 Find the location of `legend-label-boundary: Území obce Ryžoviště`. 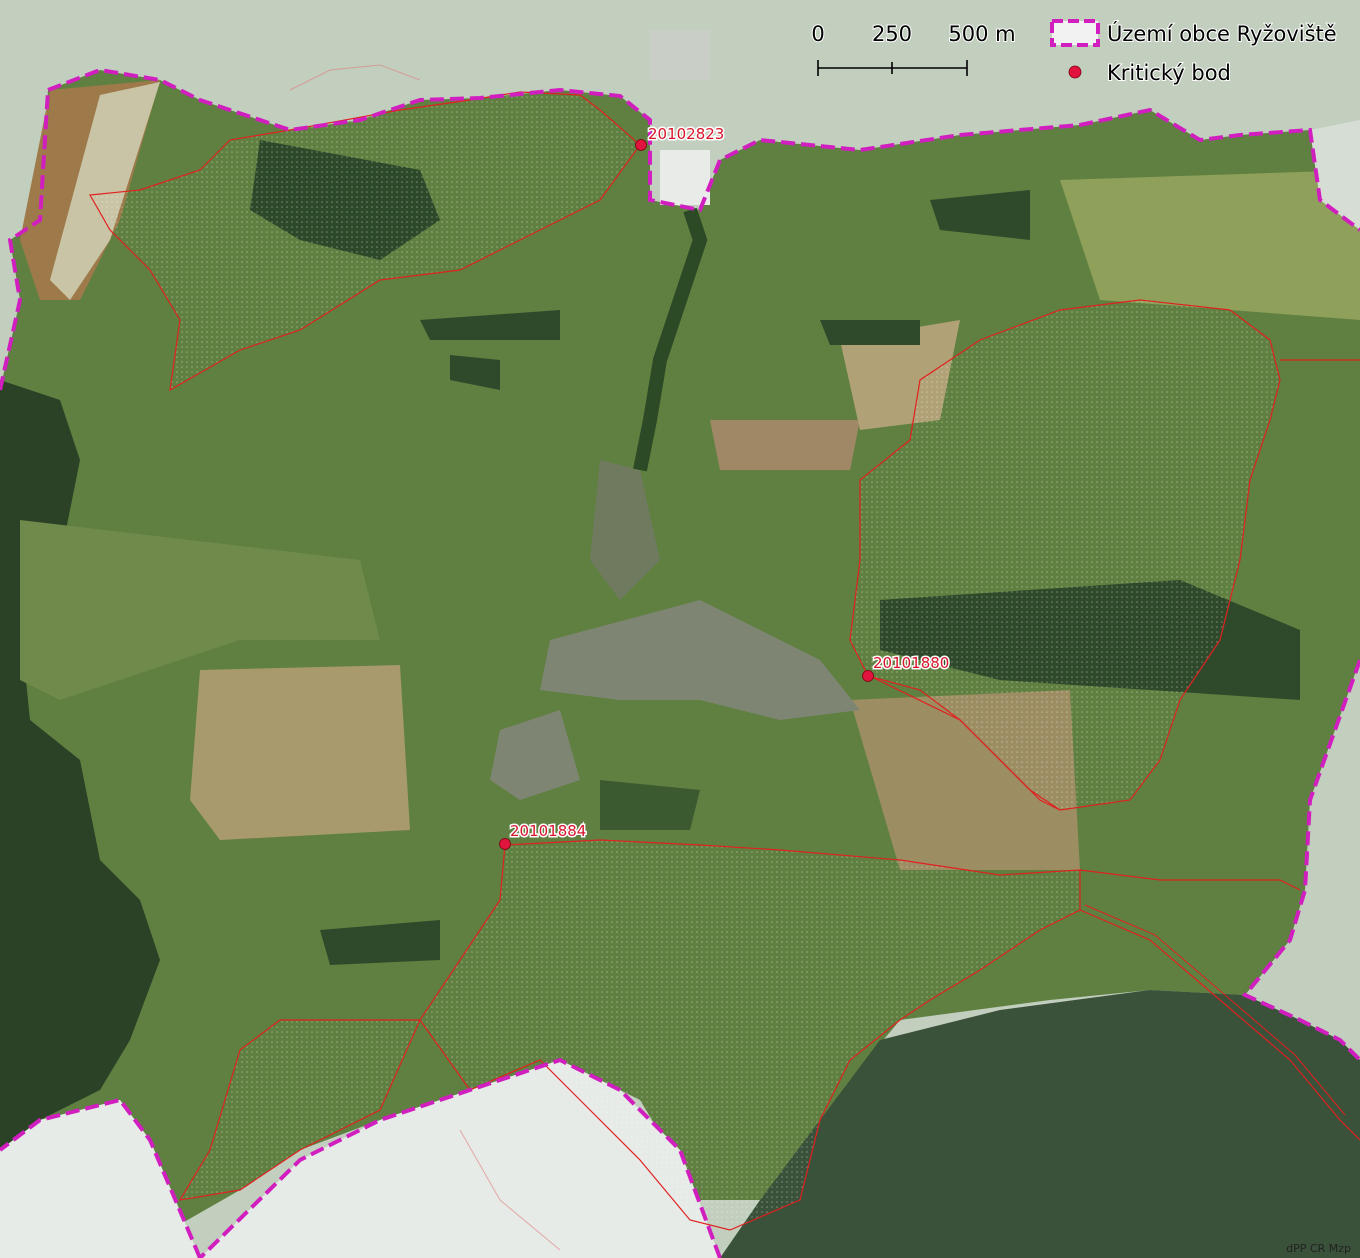

legend-label-boundary: Území obce Ryžoviště is located at coordinates (1222, 33).